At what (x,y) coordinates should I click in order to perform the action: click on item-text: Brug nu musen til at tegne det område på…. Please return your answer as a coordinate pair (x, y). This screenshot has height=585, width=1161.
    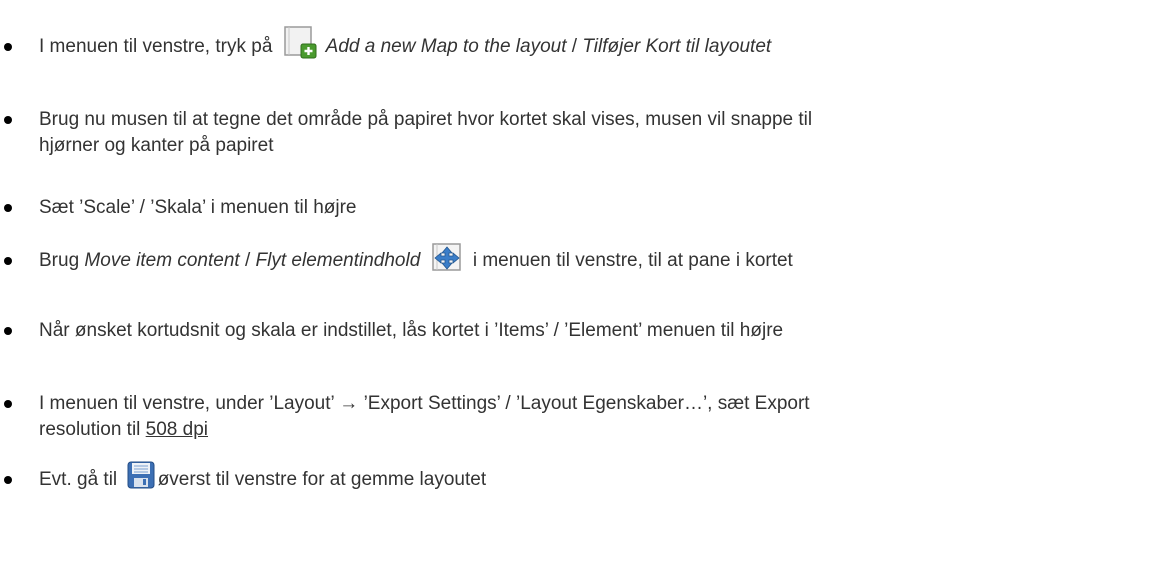
    Looking at the image, I should click on (426, 119).